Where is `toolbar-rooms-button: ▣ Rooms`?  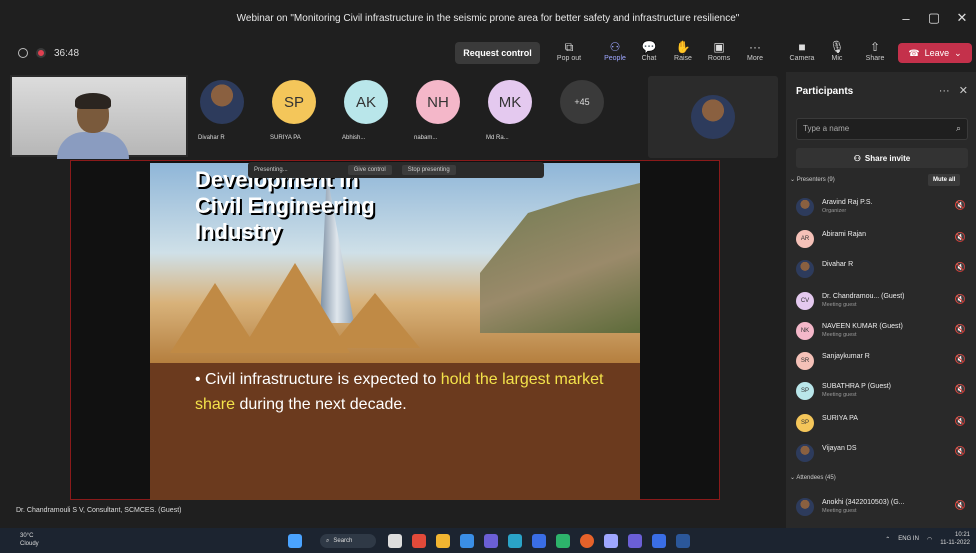 toolbar-rooms-button: ▣ Rooms is located at coordinates (719, 54).